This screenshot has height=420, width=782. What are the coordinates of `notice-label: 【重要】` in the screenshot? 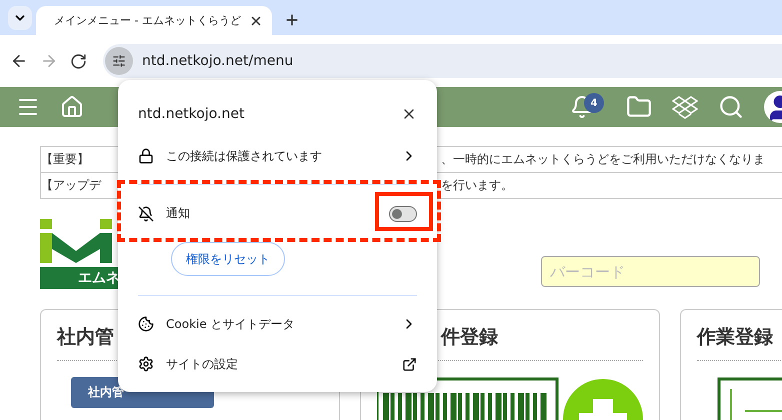 It's located at (65, 159).